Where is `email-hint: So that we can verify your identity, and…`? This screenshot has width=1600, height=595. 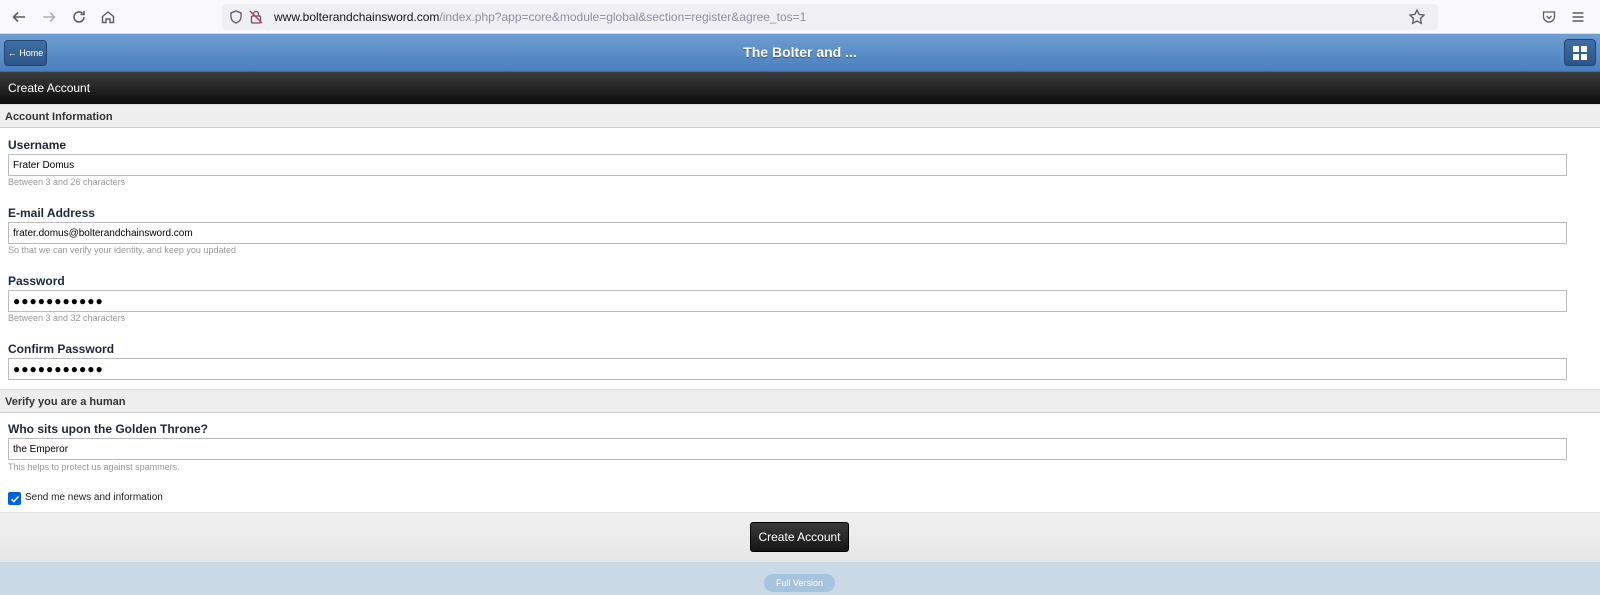
email-hint: So that we can verify your identity, and… is located at coordinates (122, 250).